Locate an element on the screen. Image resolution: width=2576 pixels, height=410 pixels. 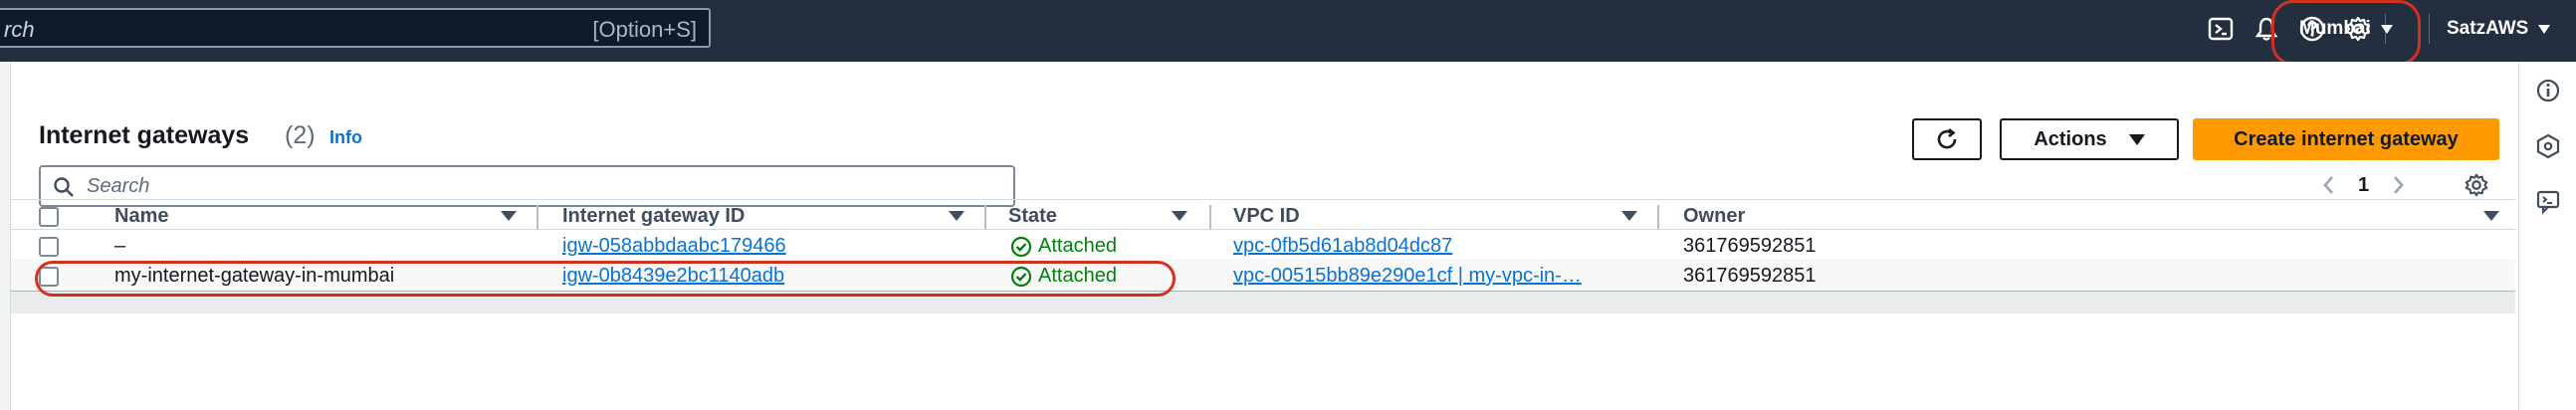
page-number: 1 is located at coordinates (2363, 185).